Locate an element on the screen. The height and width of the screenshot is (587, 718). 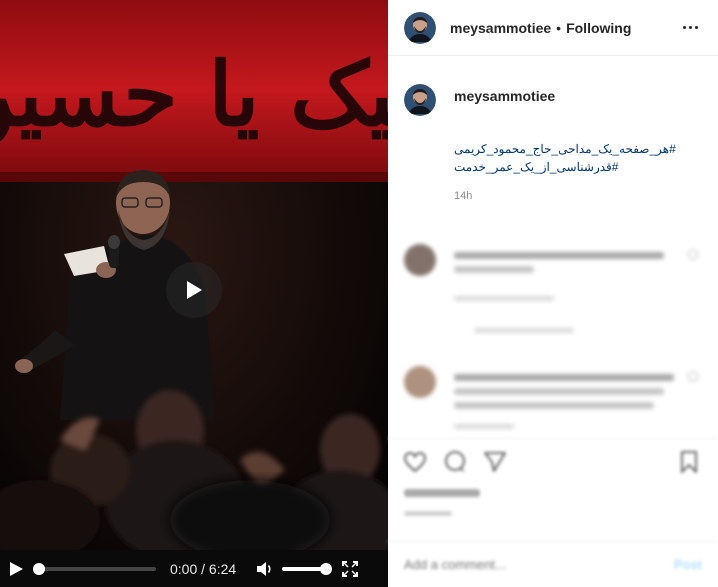
mute-button is located at coordinates (265, 569).